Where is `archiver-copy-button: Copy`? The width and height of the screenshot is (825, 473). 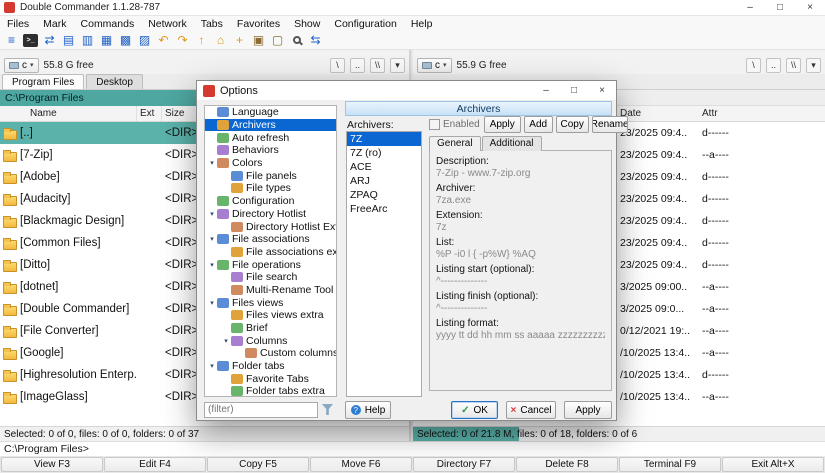 archiver-copy-button: Copy is located at coordinates (572, 124).